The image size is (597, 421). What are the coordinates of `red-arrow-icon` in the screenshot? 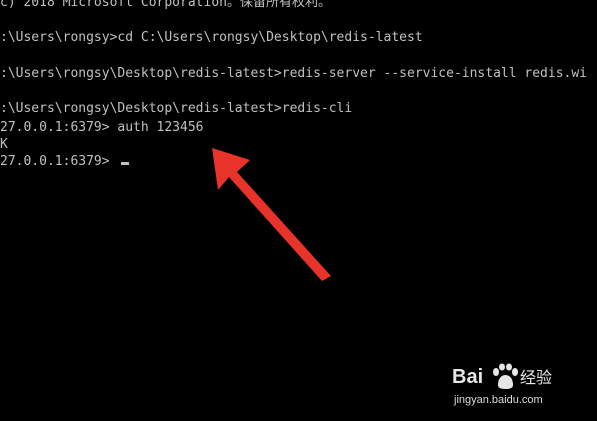 It's located at (271, 214).